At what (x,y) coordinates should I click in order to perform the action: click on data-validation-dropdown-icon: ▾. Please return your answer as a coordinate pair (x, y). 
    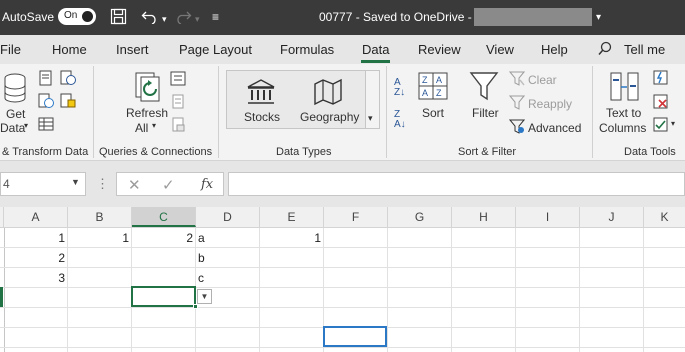
    Looking at the image, I should click on (673, 123).